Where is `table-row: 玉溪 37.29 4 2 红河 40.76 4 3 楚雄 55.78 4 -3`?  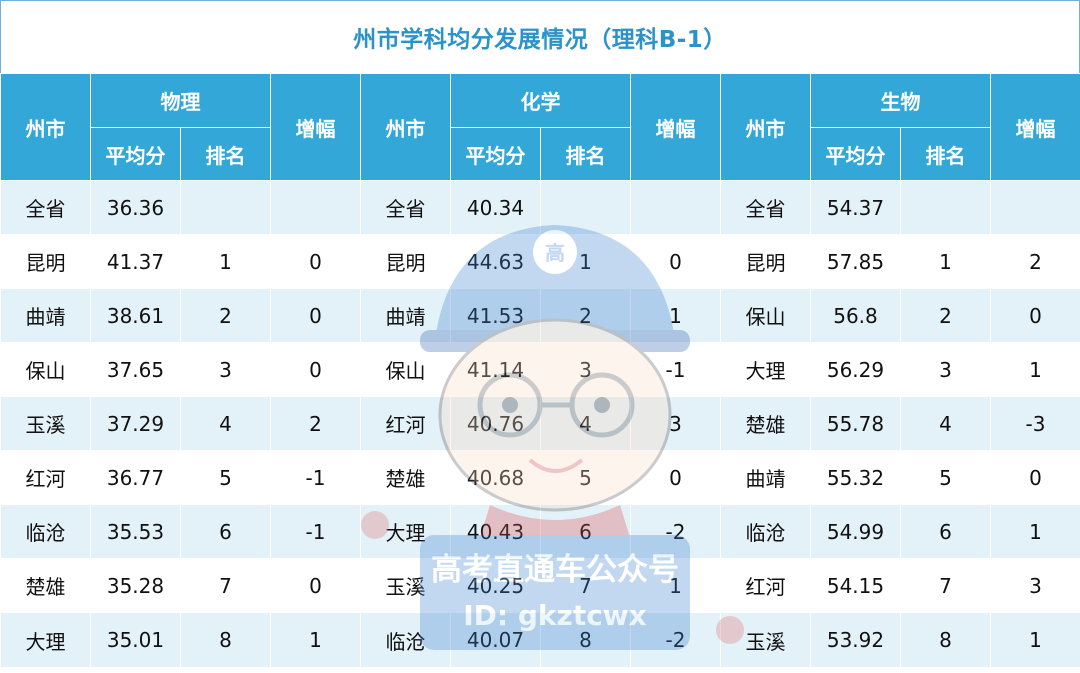 table-row: 玉溪 37.29 4 2 红河 40.76 4 3 楚雄 55.78 4 -3 is located at coordinates (540, 423).